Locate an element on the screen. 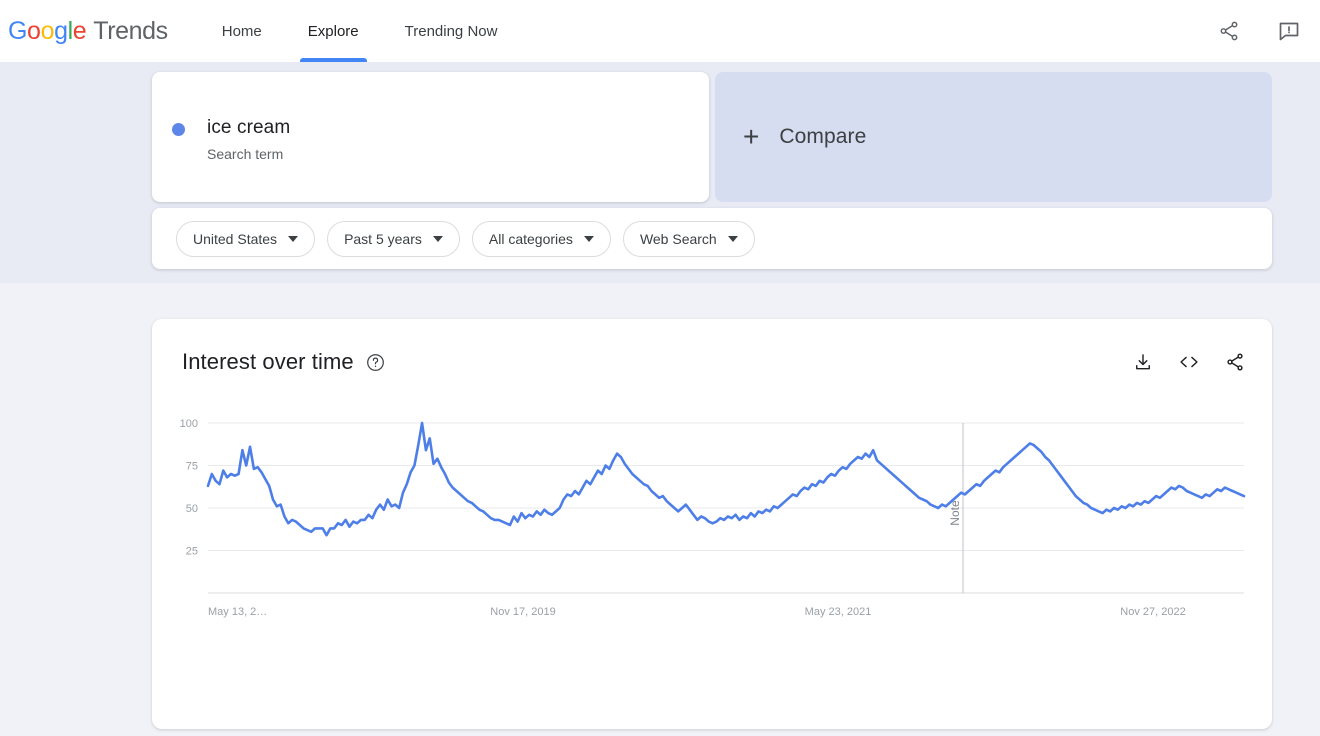 This screenshot has height=736, width=1320. main-navigation: Home Explore Trending Now is located at coordinates (377, 31).